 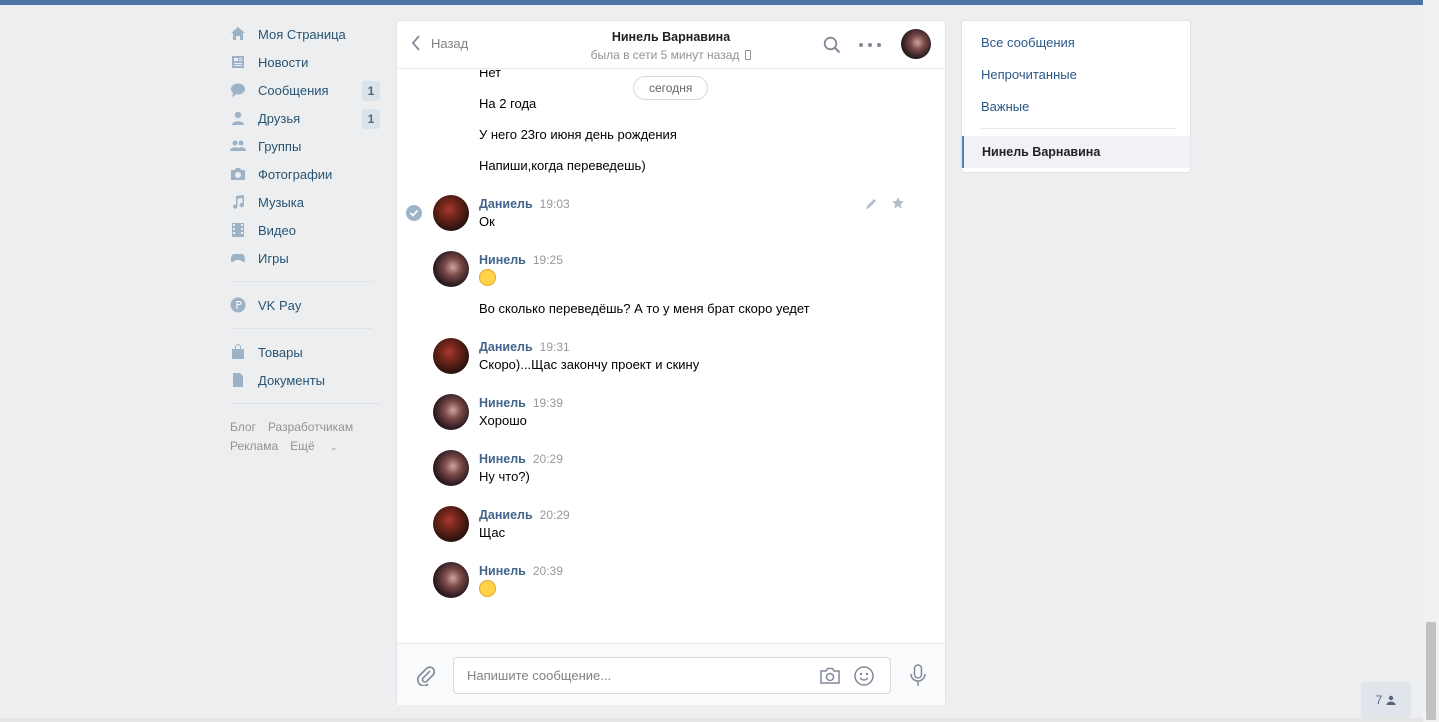 What do you see at coordinates (238, 305) in the screenshot?
I see `vkpay-icon` at bounding box center [238, 305].